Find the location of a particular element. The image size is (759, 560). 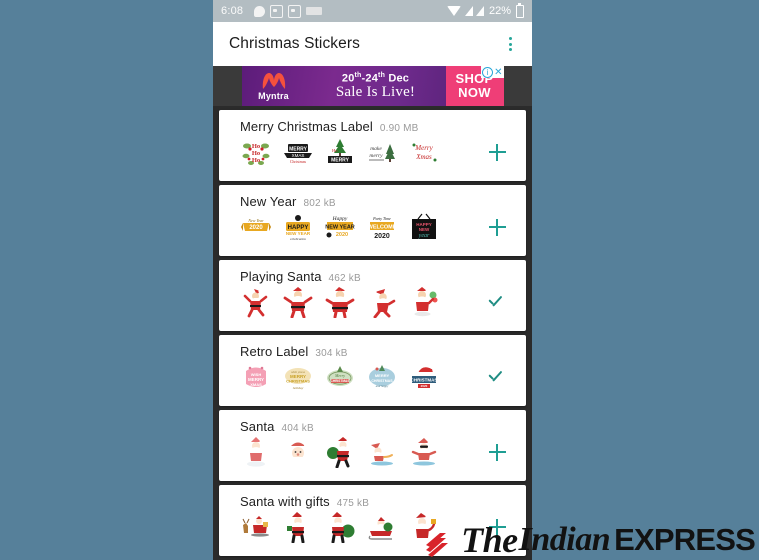

adchoices-info-icon: i is located at coordinates (488, 72).